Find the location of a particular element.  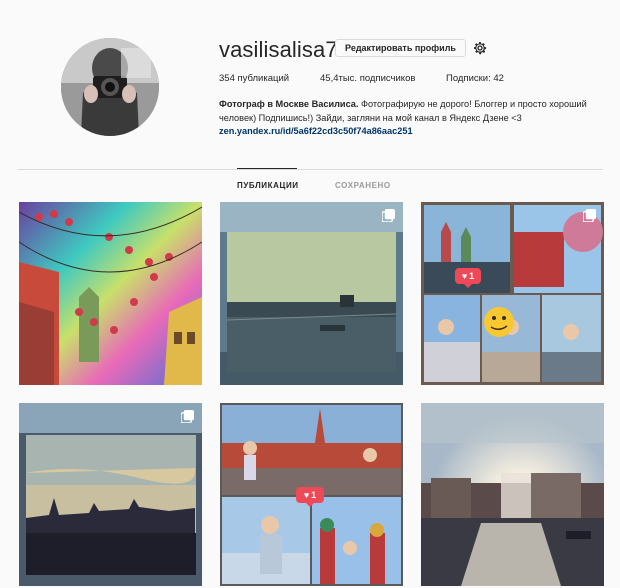

username: vasilisalisa77 is located at coordinates (285, 49).